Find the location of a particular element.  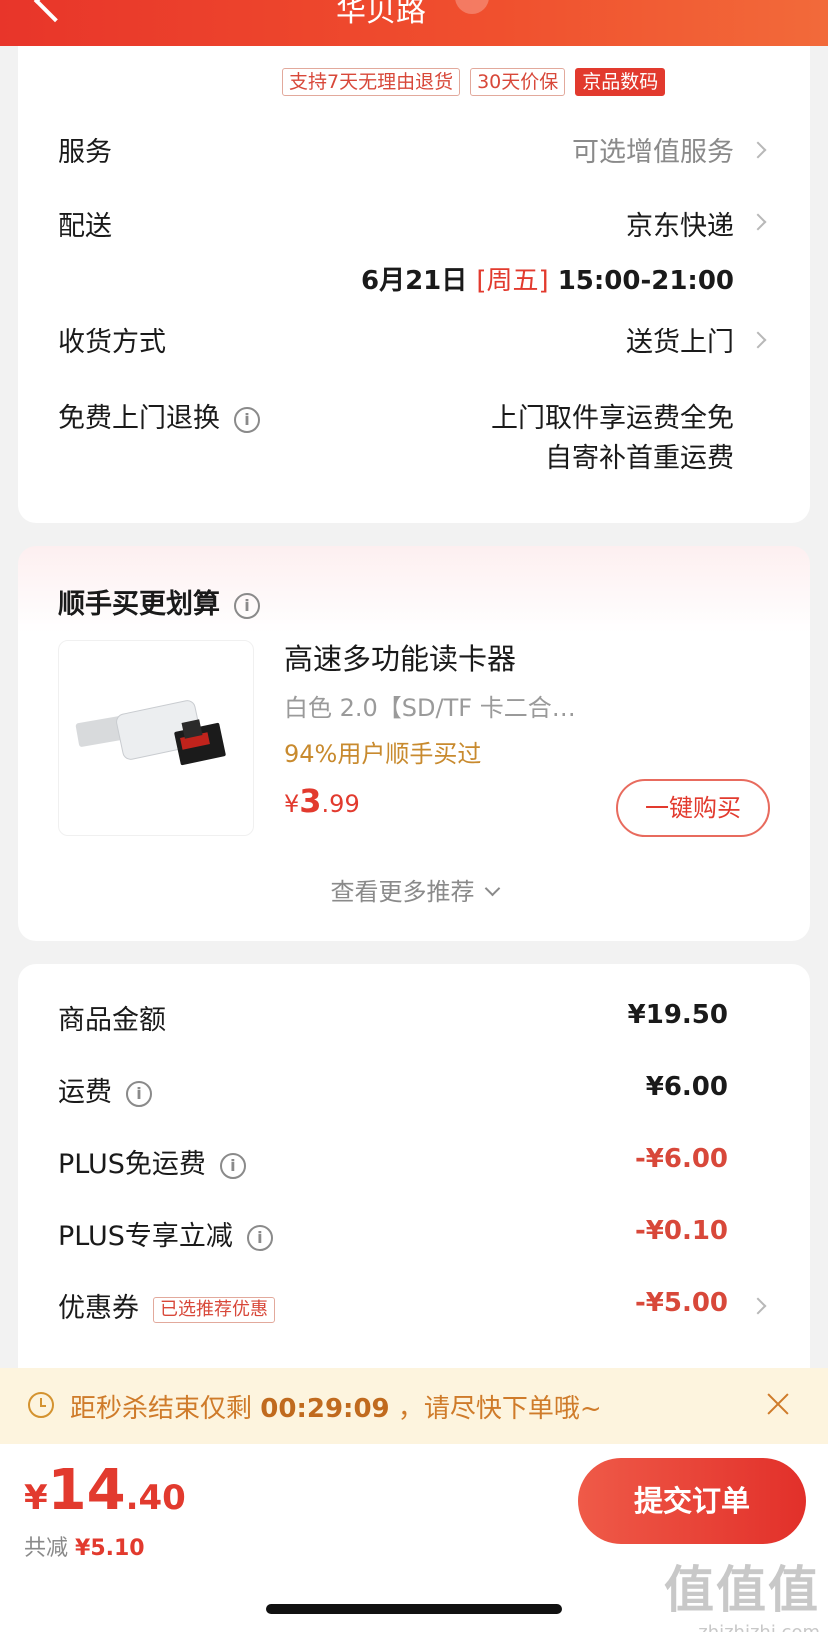

card-reader-image is located at coordinates (150, 733).